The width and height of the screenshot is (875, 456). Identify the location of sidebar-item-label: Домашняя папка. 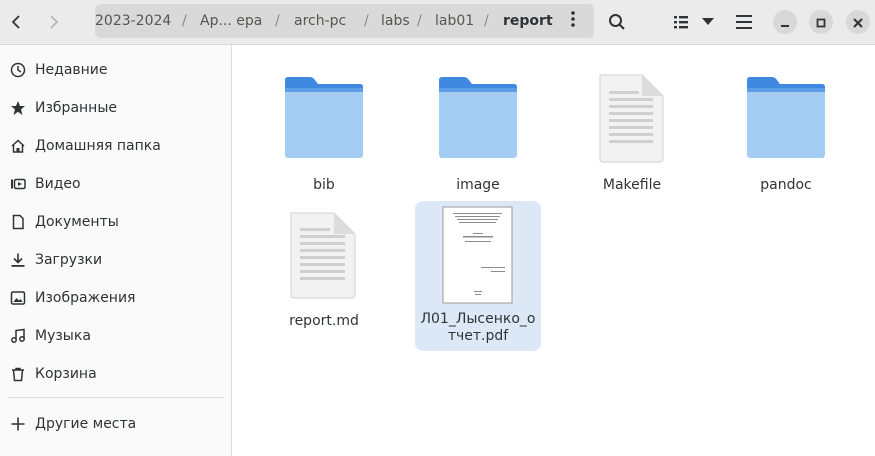
(98, 146).